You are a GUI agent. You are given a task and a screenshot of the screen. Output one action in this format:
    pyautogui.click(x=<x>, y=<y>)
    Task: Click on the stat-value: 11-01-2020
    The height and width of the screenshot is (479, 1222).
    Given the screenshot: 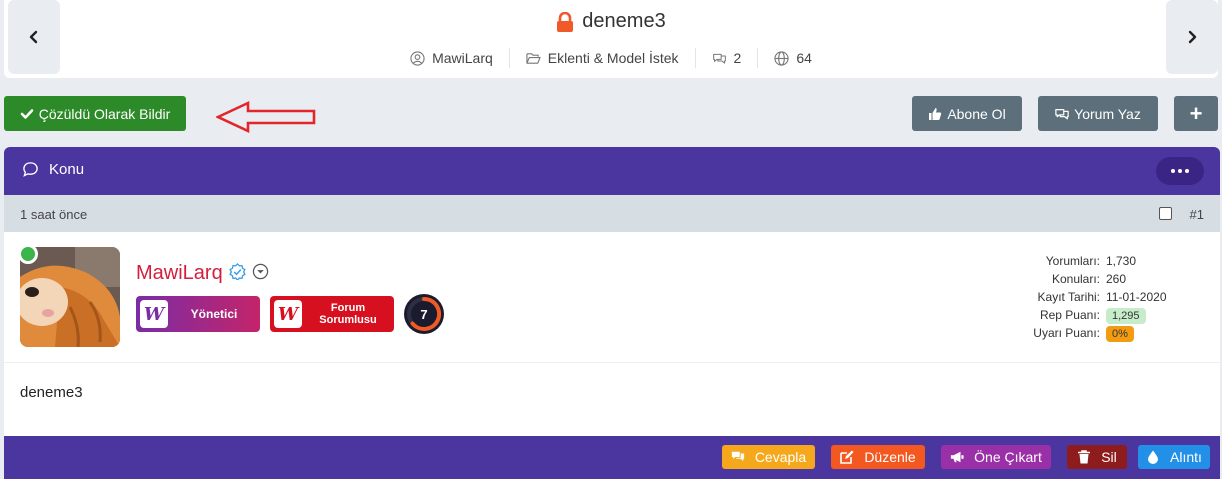 What is the action you would take?
    pyautogui.click(x=1136, y=297)
    